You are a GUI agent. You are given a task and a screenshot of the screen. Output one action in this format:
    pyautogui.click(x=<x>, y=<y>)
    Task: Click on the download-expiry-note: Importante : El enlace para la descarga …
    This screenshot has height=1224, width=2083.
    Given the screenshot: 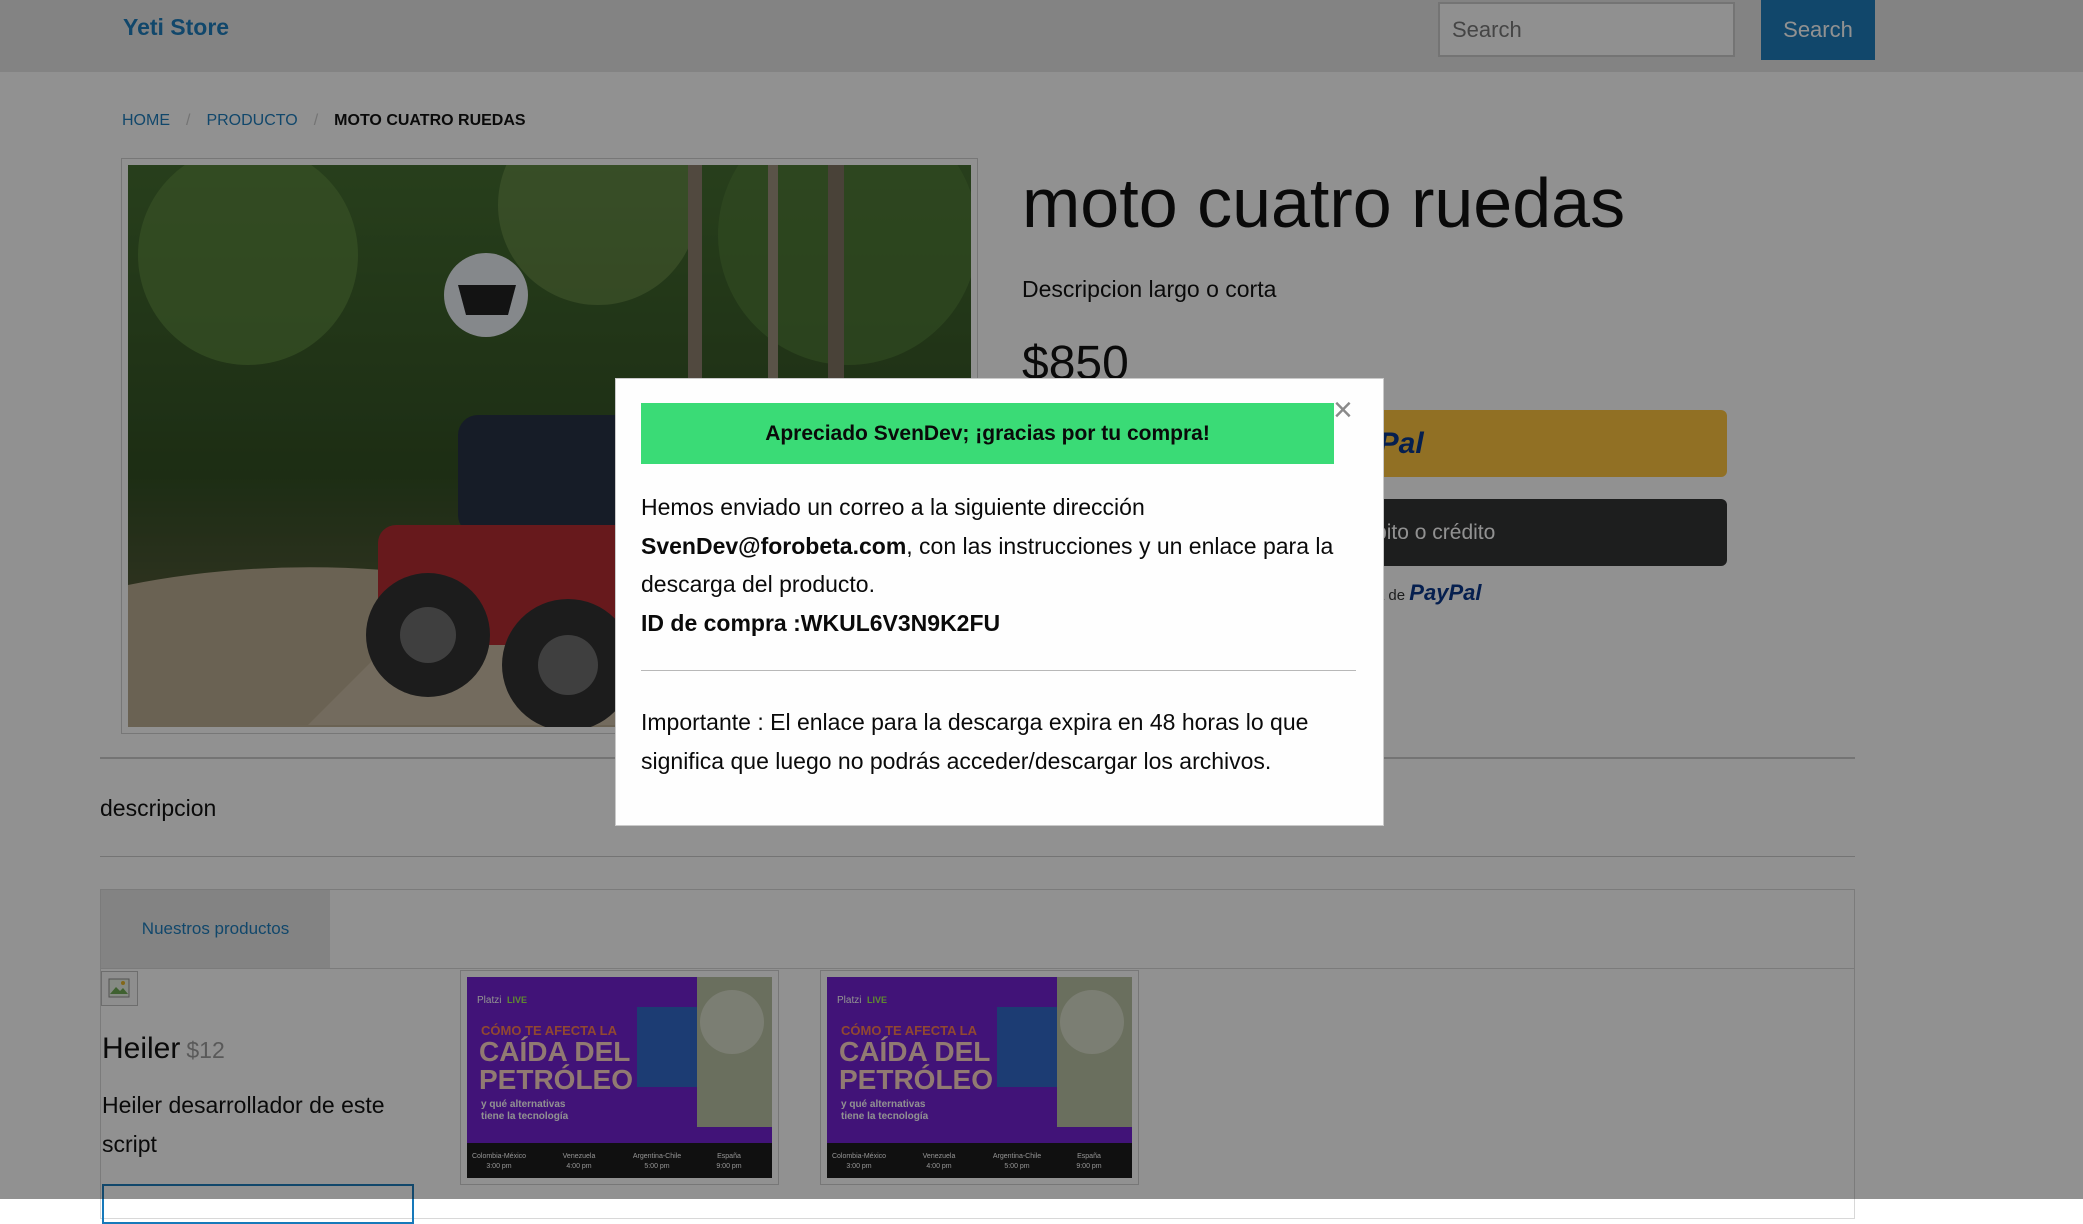 What is the action you would take?
    pyautogui.click(x=975, y=741)
    